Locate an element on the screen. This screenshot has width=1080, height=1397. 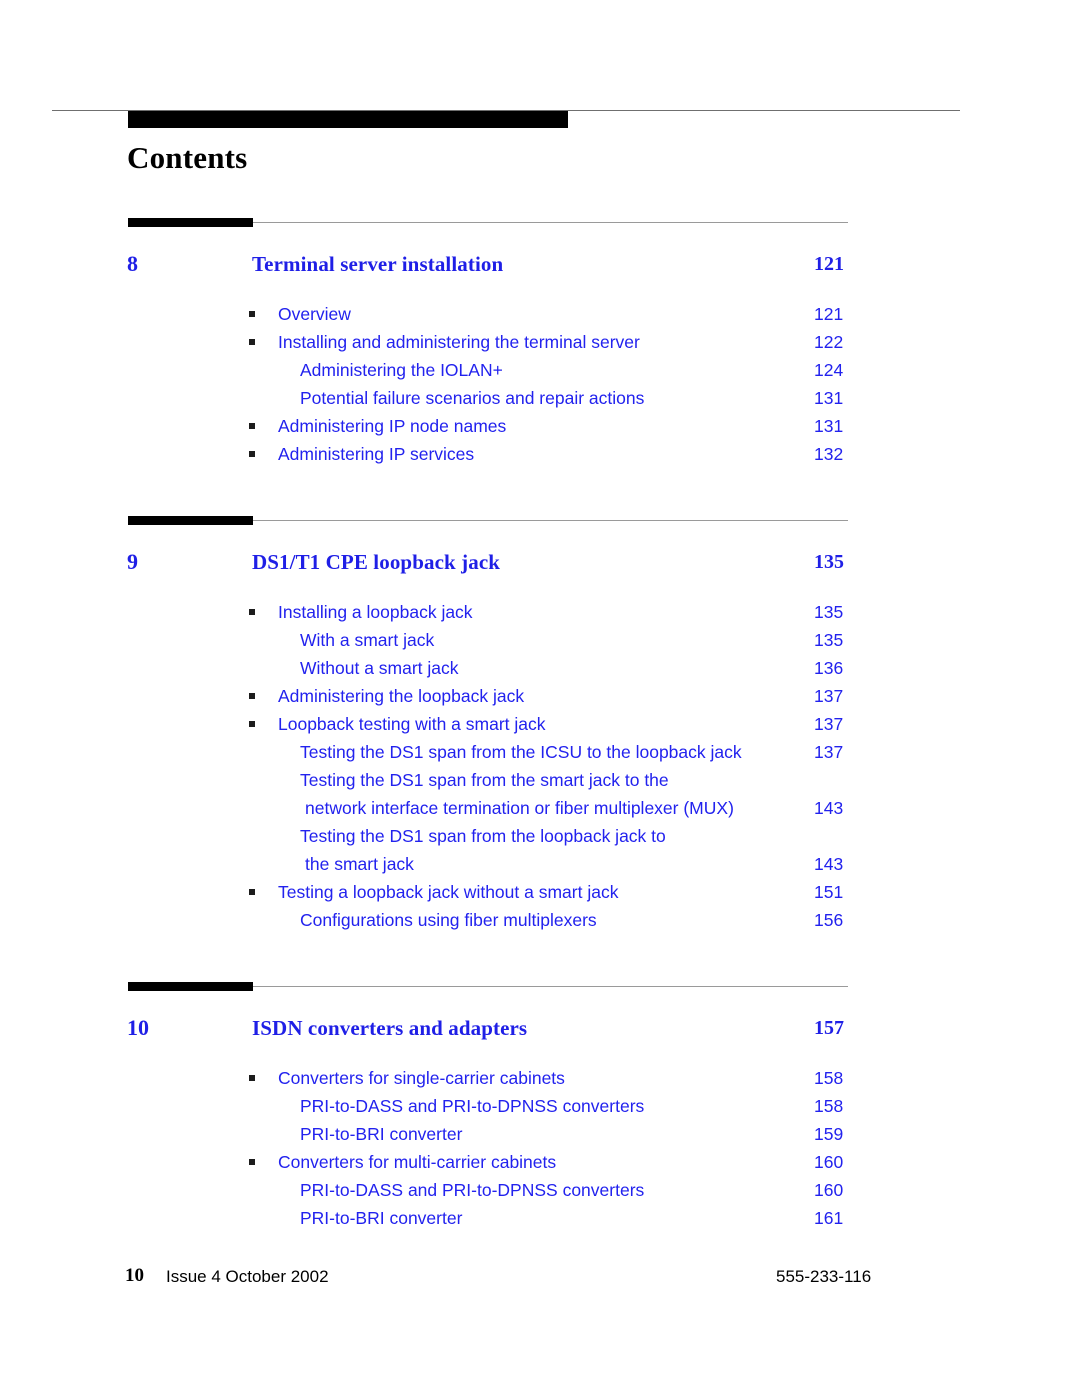
toc-entry-line: Administering IP services is located at coordinates (376, 454).